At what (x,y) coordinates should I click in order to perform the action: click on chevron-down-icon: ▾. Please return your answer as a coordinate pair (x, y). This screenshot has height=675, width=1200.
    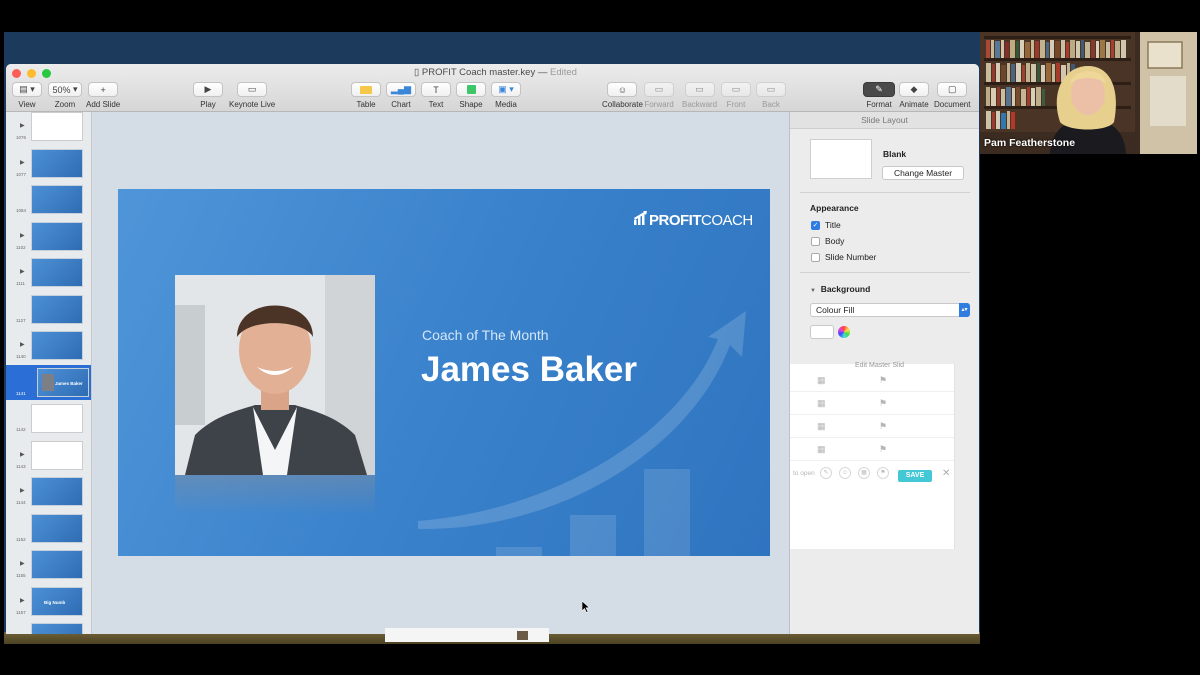
    Looking at the image, I should click on (75, 89).